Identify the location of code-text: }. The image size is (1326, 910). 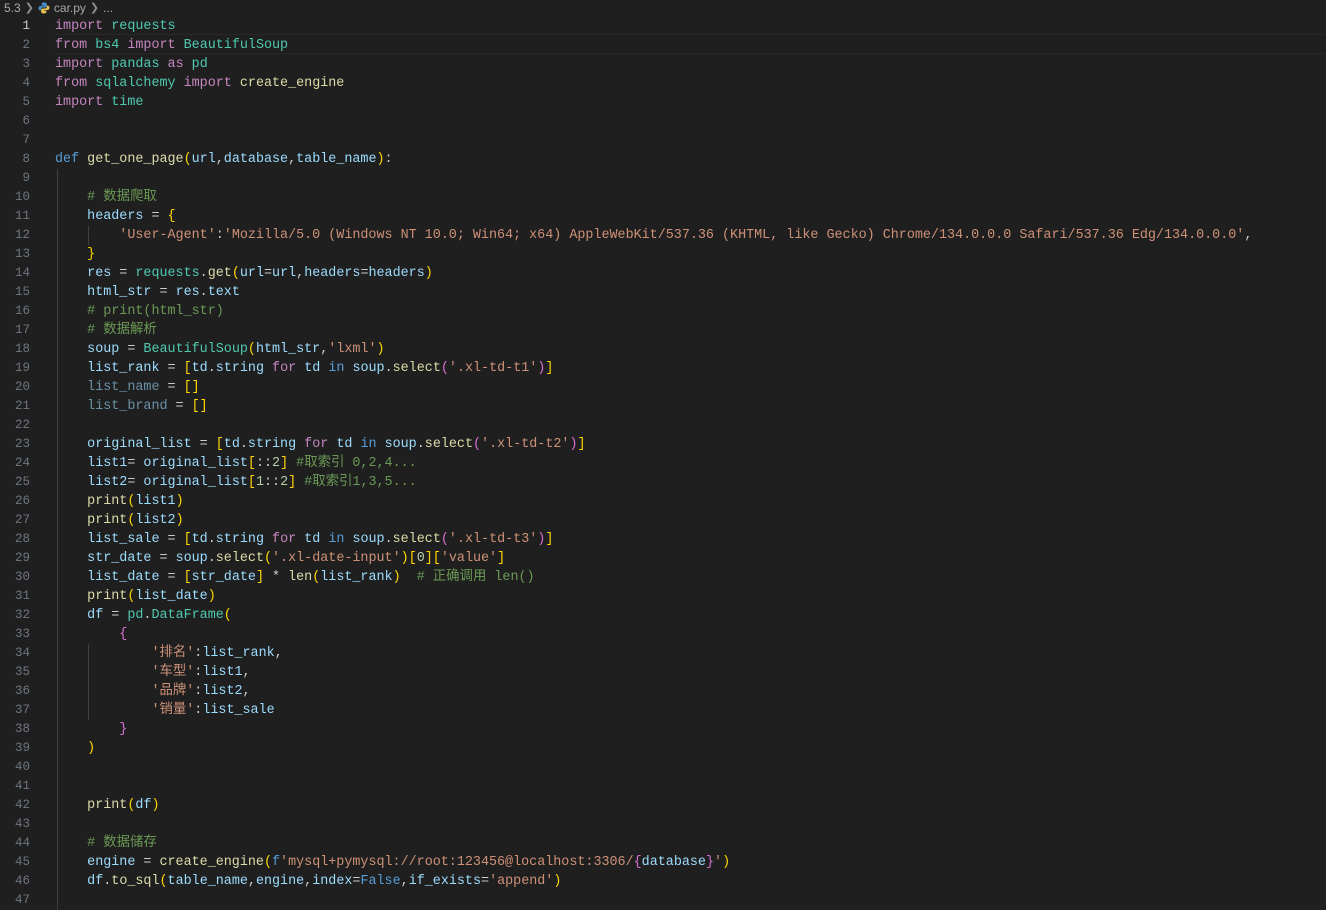
(91, 729).